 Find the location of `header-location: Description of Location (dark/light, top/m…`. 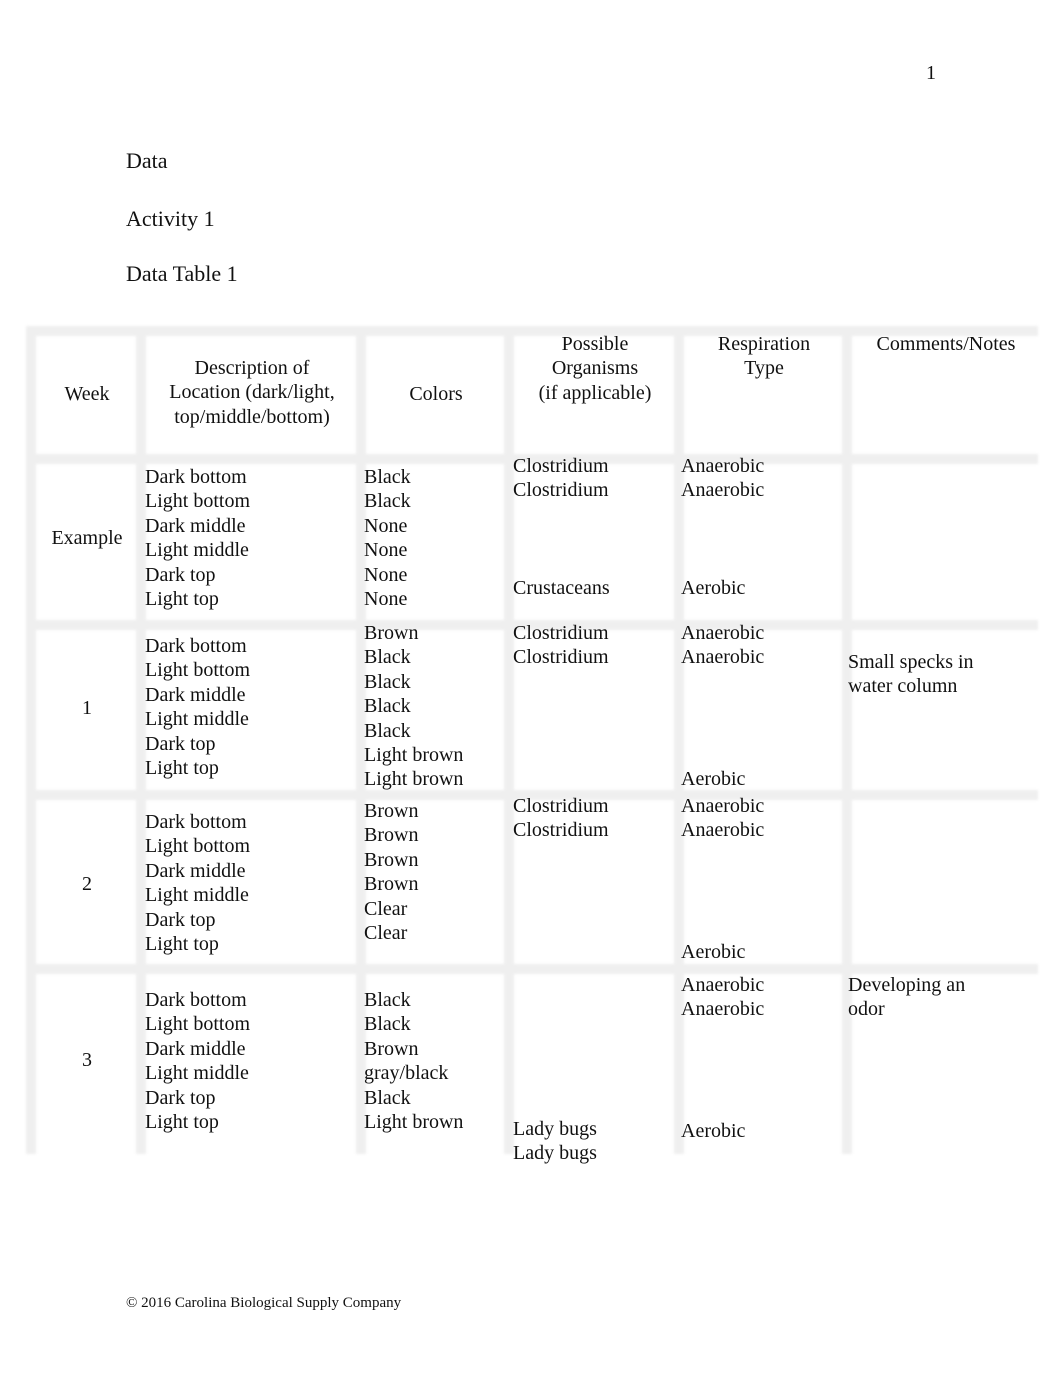

header-location: Description of Location (dark/light, top/m… is located at coordinates (252, 392).